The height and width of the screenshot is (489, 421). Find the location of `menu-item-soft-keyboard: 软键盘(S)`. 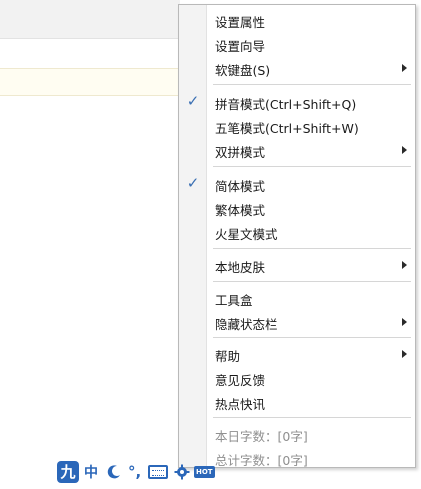

menu-item-soft-keyboard: 软键盘(S) is located at coordinates (297, 68).